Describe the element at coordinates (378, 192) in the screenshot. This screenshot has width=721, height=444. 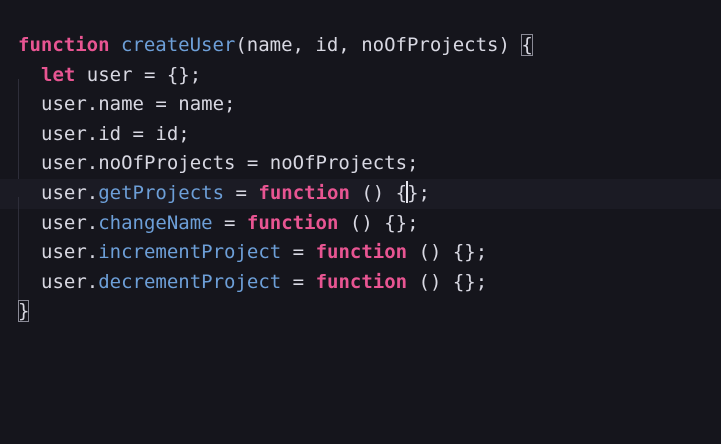
I see `code-token: () {` at that location.